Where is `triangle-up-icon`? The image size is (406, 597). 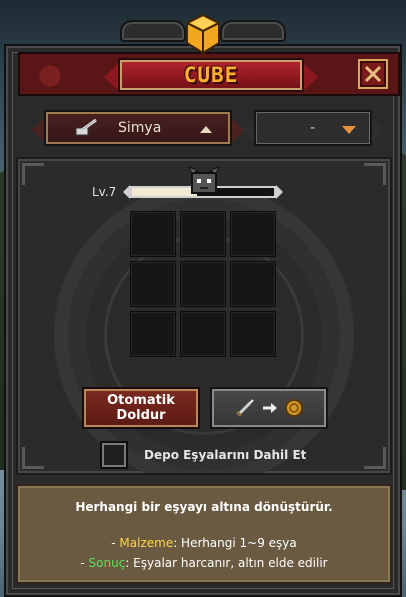
triangle-up-icon is located at coordinates (206, 129).